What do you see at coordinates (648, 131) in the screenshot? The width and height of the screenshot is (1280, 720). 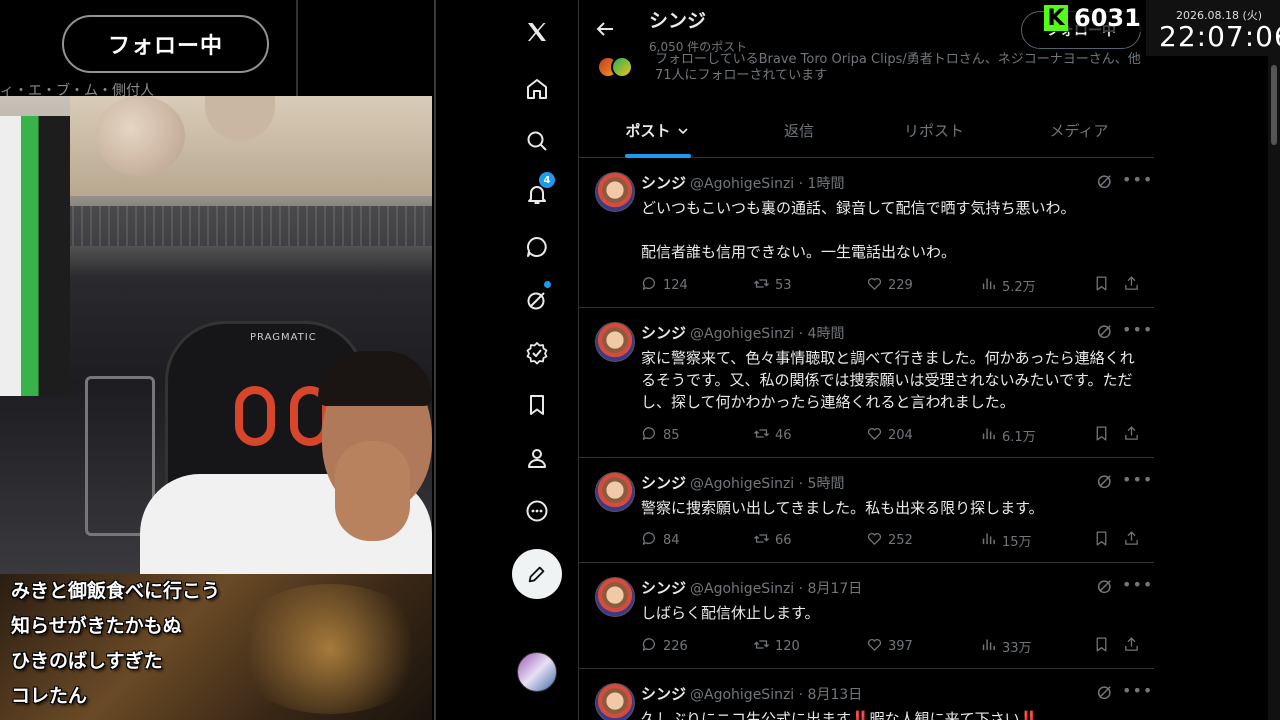 I see `tab-label: ポスト` at bounding box center [648, 131].